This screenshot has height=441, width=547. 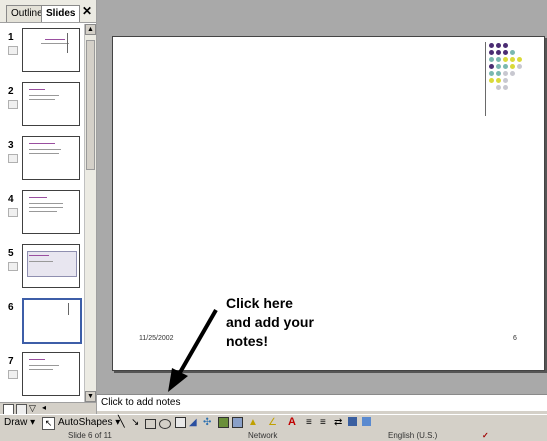 What do you see at coordinates (11, 253) in the screenshot?
I see `slide-number: 5` at bounding box center [11, 253].